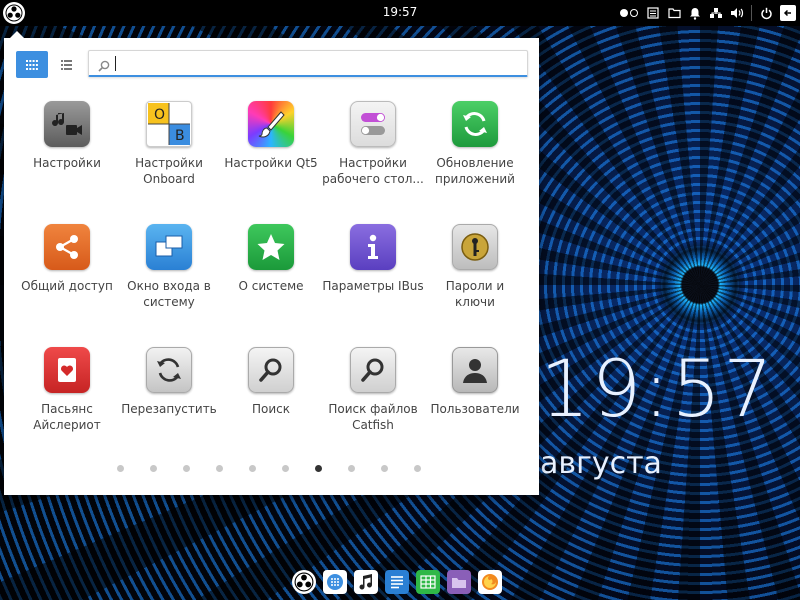 This screenshot has height=600, width=800. Describe the element at coordinates (373, 124) in the screenshot. I see `desktop-toggles-icon` at that location.